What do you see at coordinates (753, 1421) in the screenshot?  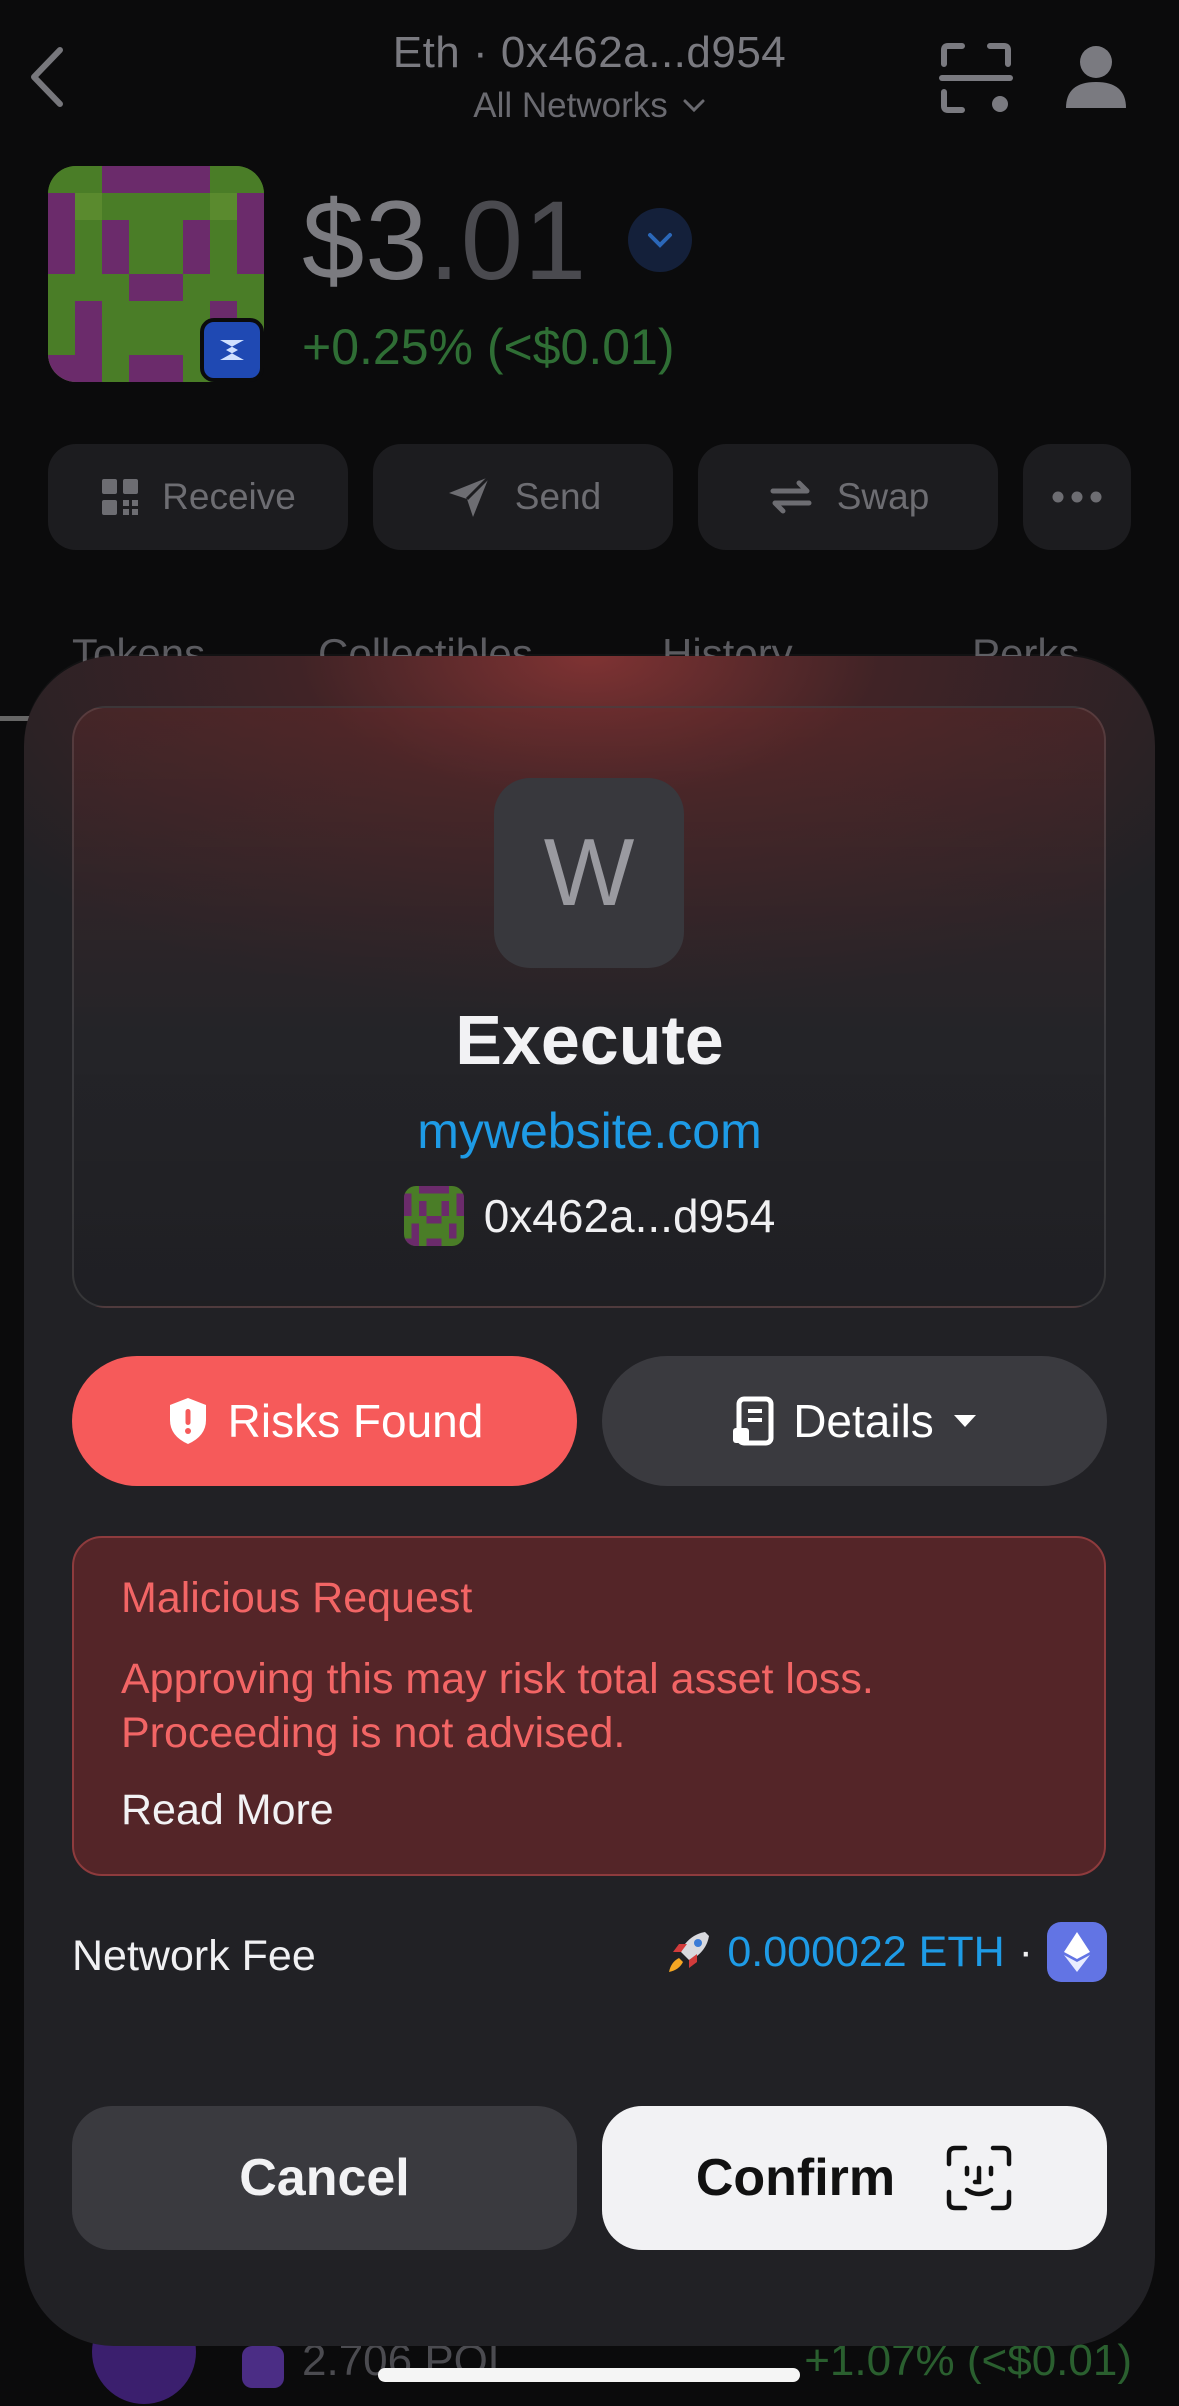 I see `receipt-icon` at bounding box center [753, 1421].